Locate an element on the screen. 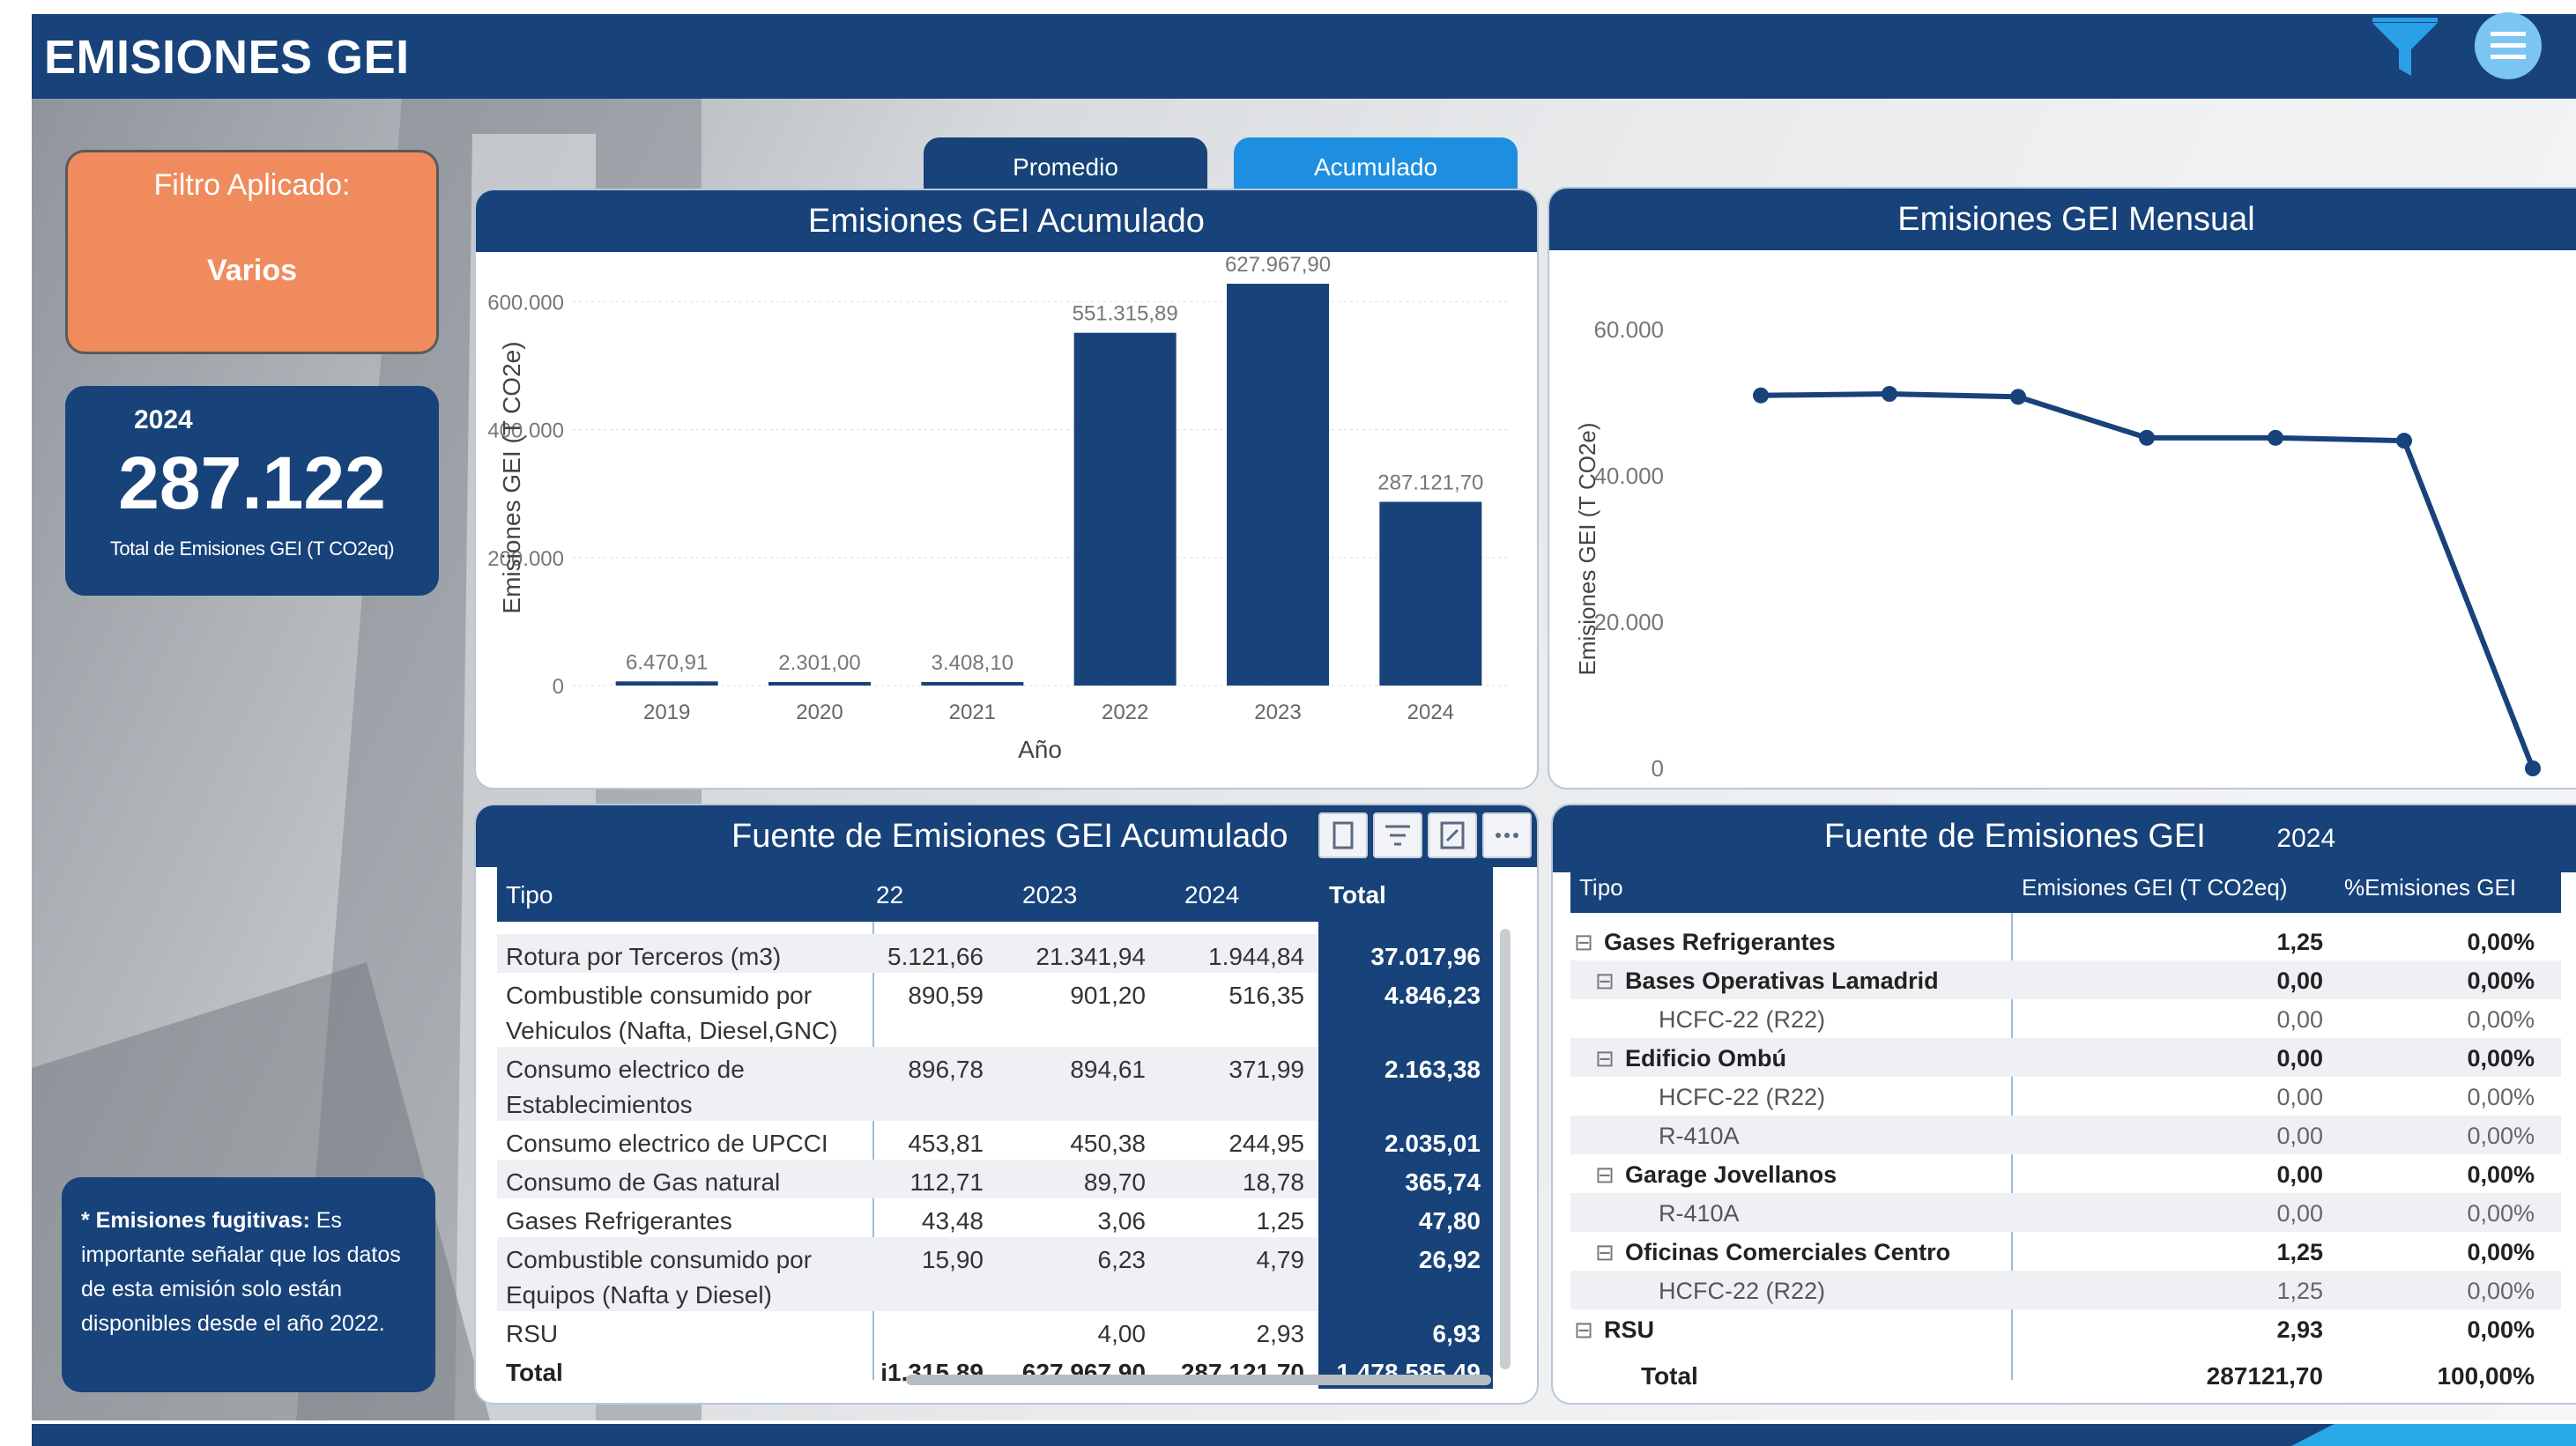 This screenshot has height=1446, width=2576. toggle-promedio-button: Promedio is located at coordinates (1065, 165).